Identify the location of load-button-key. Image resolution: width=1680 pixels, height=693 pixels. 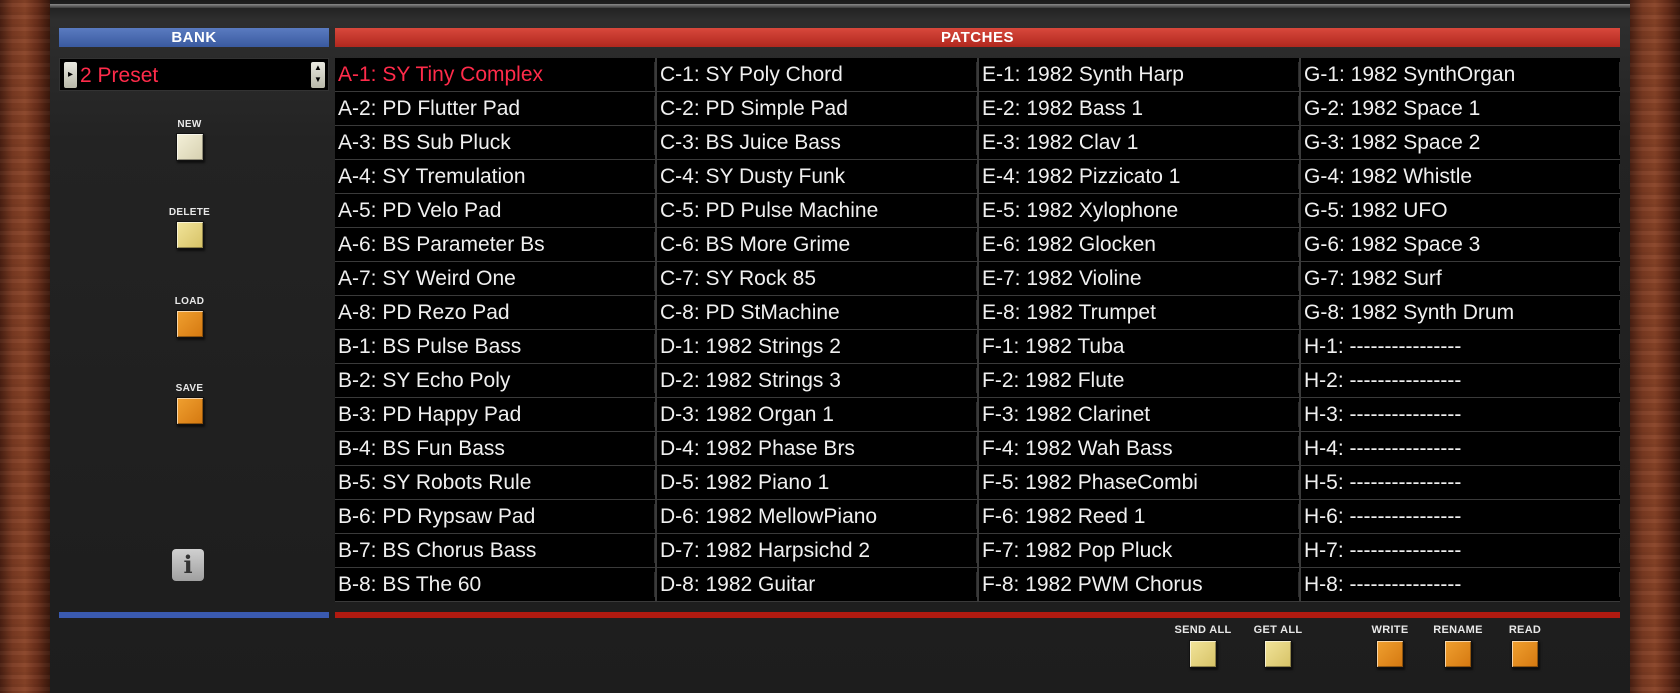
(189, 324).